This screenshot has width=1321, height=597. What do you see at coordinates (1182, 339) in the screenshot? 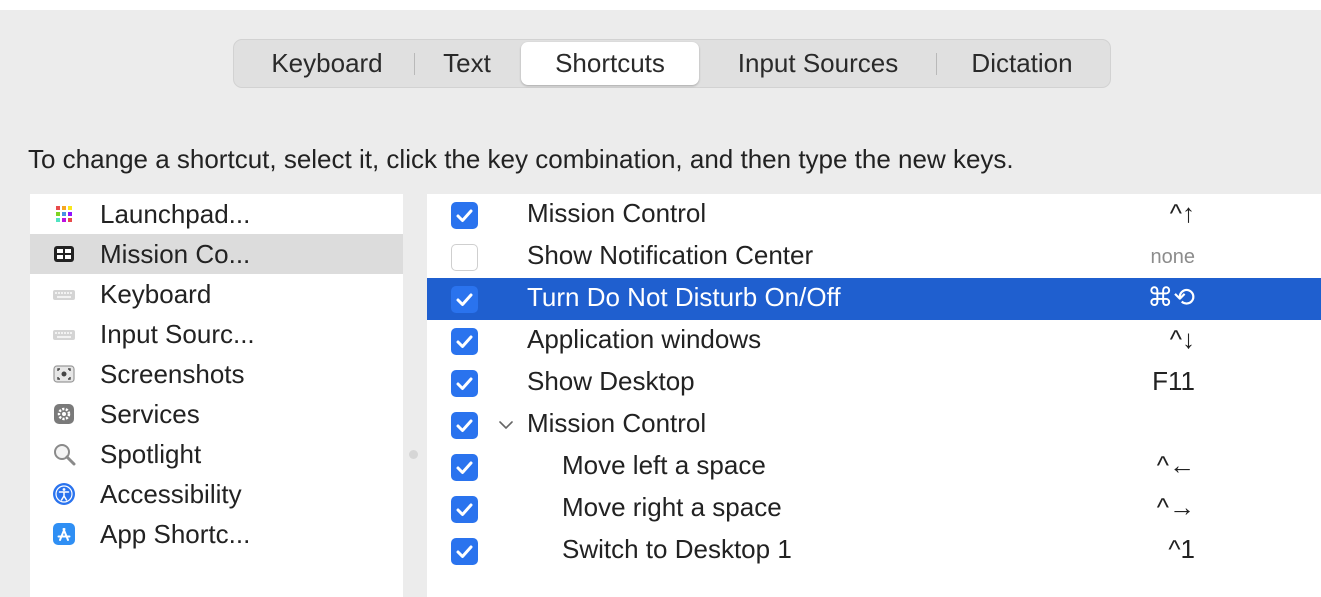
I see `shortcut-key-combo: ^↓` at bounding box center [1182, 339].